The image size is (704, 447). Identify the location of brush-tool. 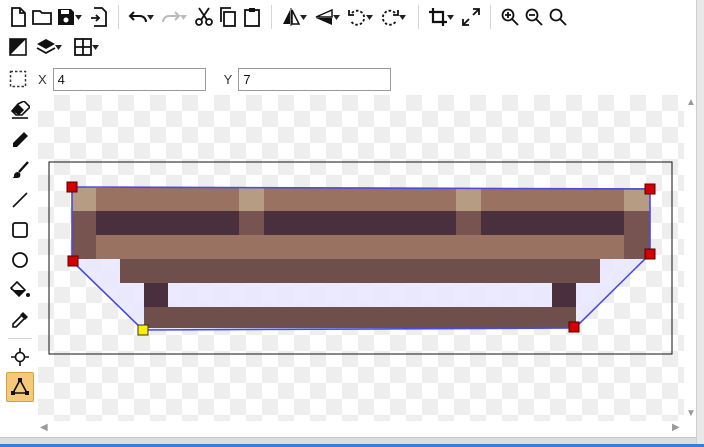
(20, 170).